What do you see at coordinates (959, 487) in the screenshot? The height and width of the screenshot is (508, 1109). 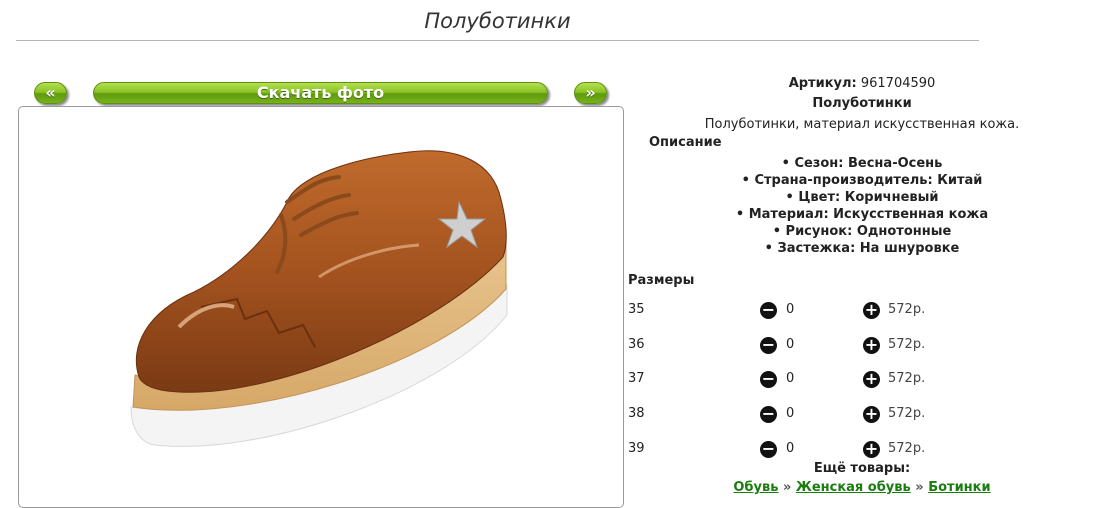 I see `breadcrumb-link-boots: Ботинки` at bounding box center [959, 487].